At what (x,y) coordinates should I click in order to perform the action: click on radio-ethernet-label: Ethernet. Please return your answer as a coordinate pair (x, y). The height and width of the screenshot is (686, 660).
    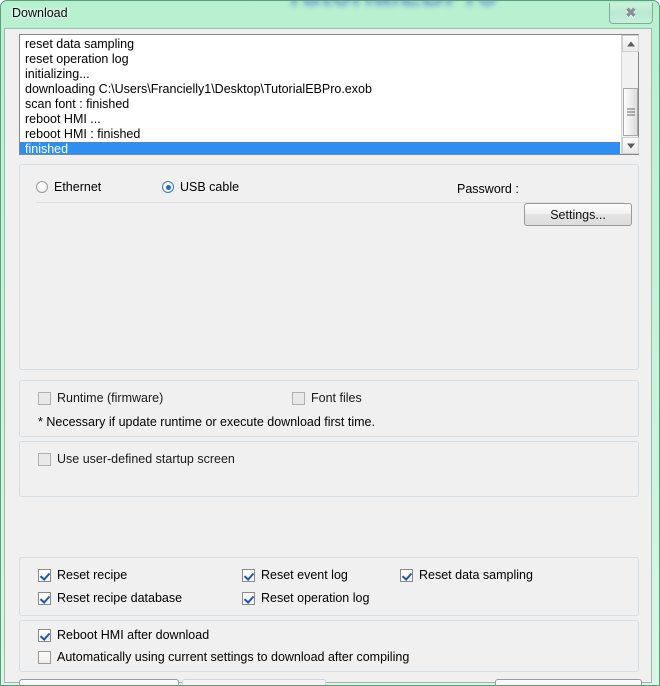
    Looking at the image, I should click on (78, 187).